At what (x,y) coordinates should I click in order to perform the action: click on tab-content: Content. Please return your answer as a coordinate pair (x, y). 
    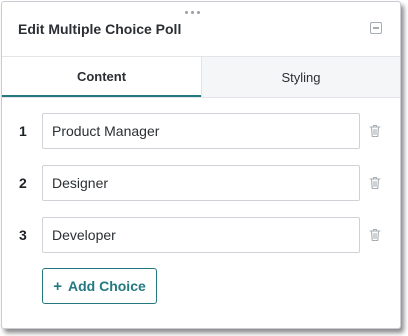
    Looking at the image, I should click on (101, 77).